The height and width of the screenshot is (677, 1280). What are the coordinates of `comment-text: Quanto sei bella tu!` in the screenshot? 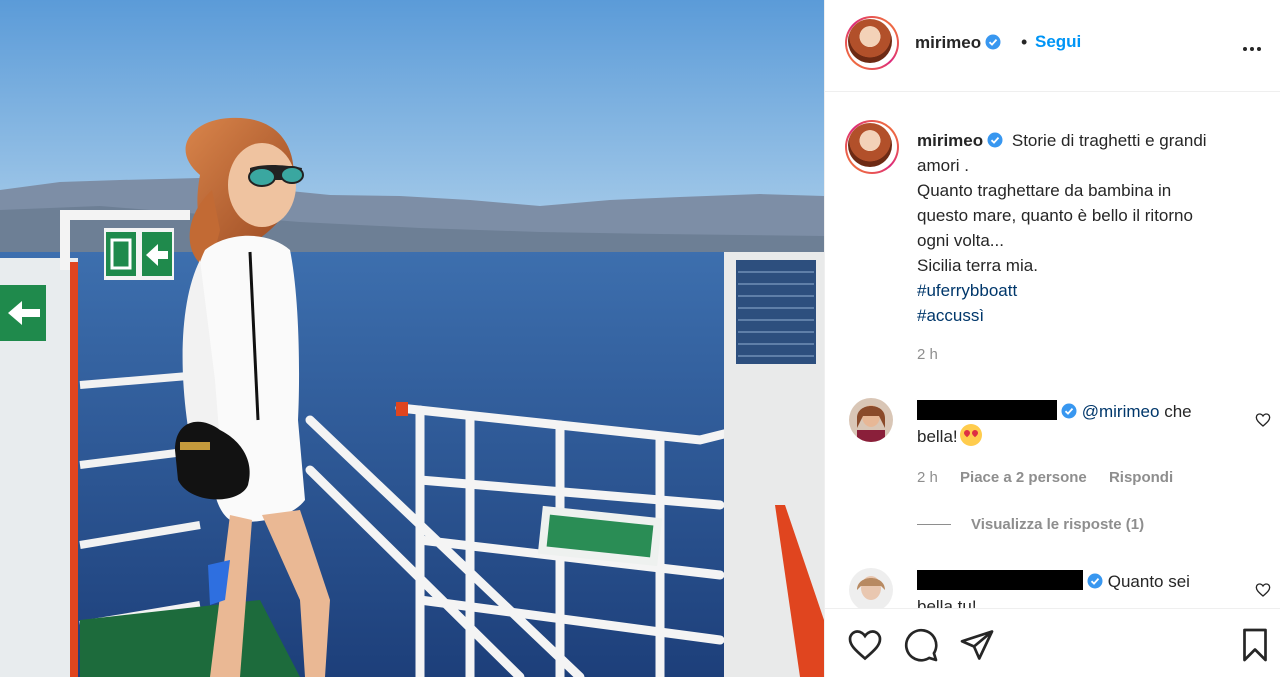 It's located at (1053, 589).